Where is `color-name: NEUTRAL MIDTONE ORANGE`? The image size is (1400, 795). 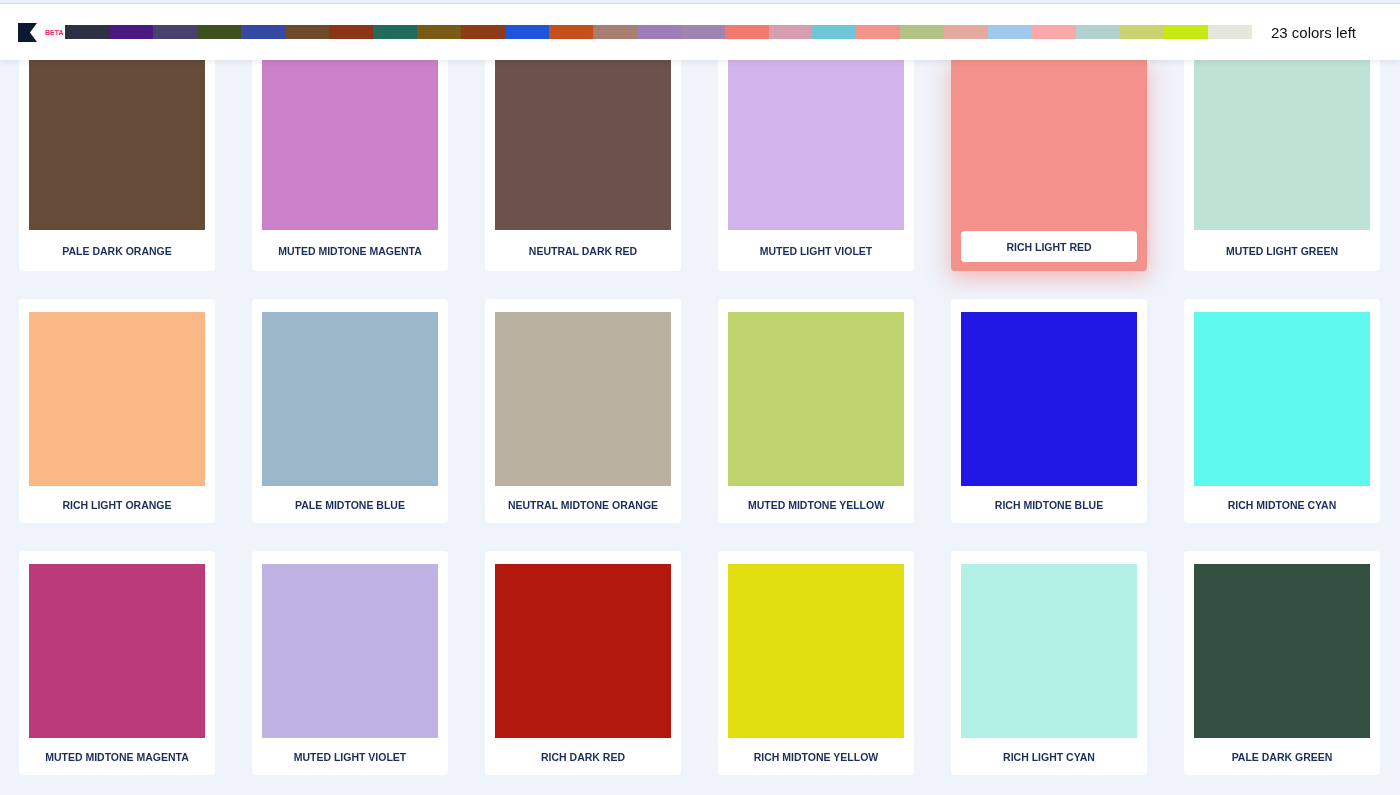 color-name: NEUTRAL MIDTONE ORANGE is located at coordinates (583, 505).